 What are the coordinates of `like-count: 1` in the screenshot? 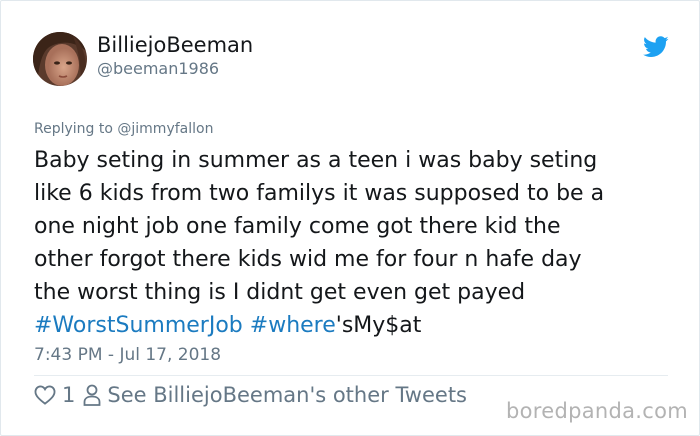 It's located at (69, 395).